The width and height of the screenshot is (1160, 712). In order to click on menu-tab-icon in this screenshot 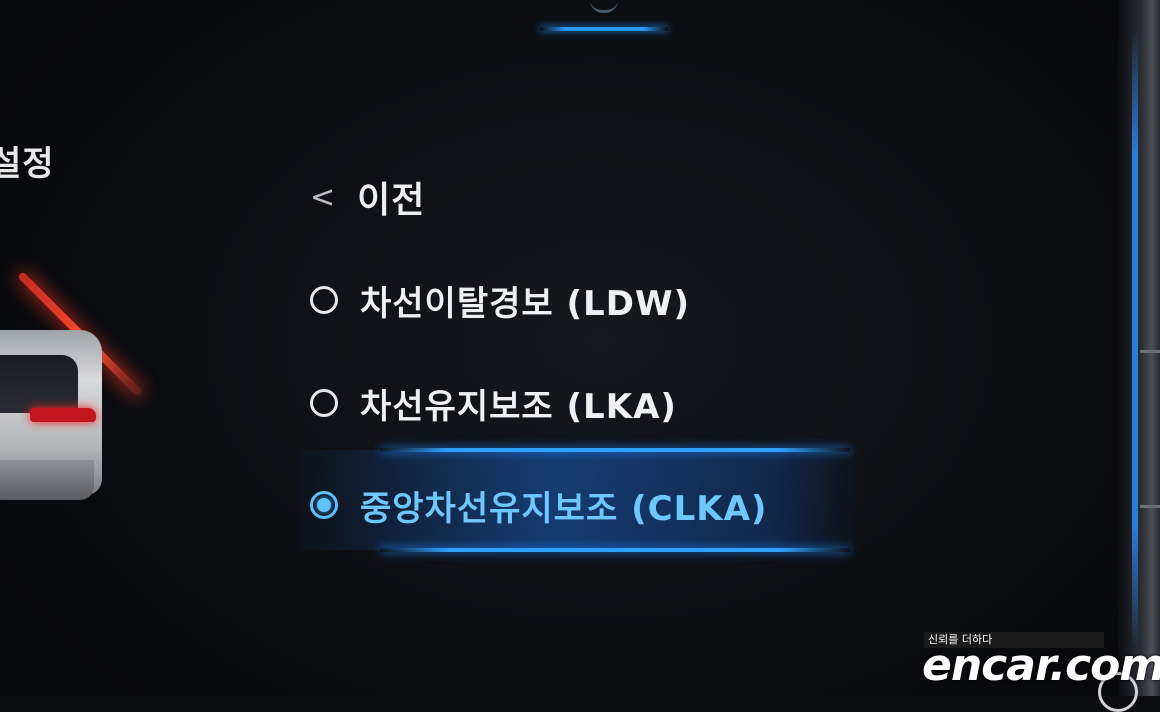, I will do `click(604, 6)`.